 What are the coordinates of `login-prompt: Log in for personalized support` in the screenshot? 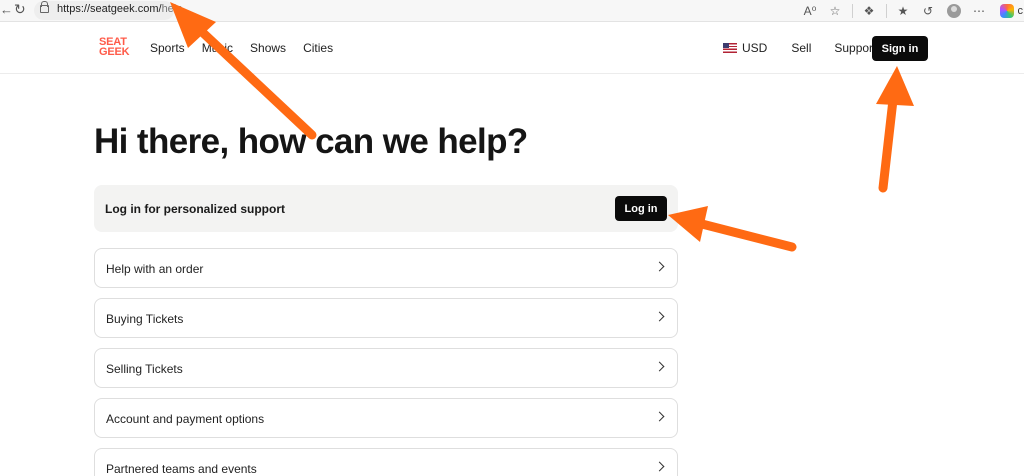 It's located at (195, 209).